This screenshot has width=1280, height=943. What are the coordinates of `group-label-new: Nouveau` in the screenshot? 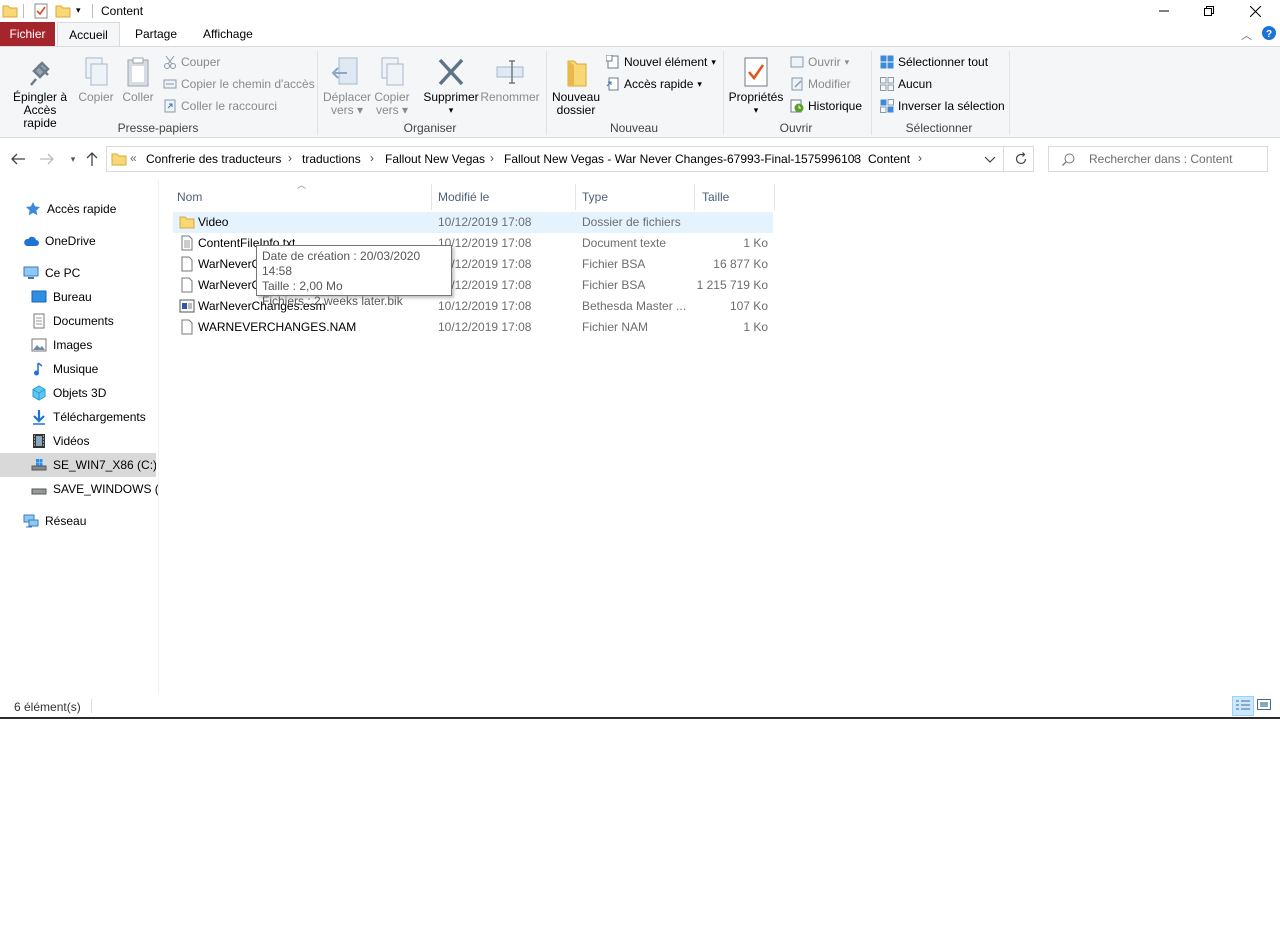 It's located at (634, 128).